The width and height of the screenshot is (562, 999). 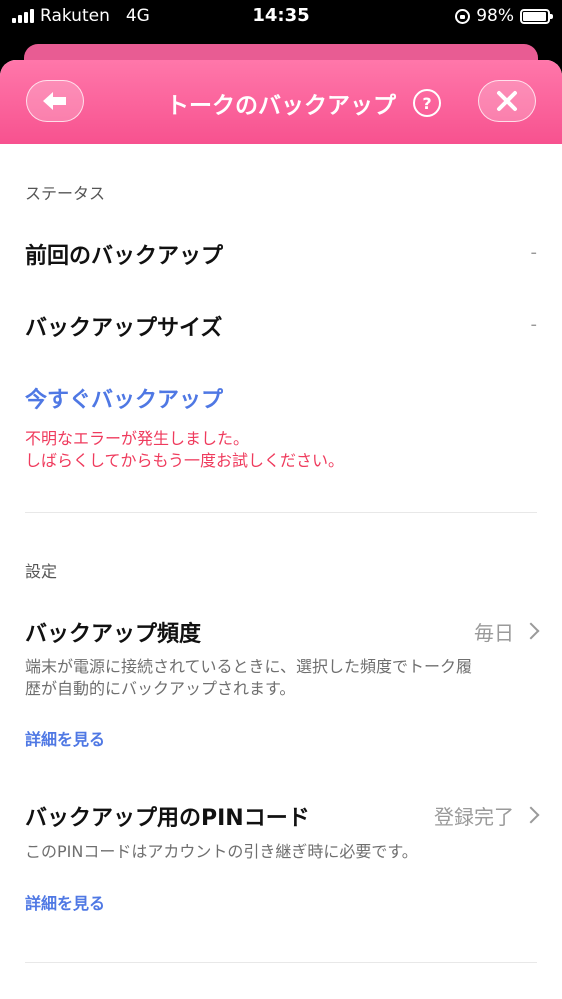 I want to click on close-button, so click(x=507, y=101).